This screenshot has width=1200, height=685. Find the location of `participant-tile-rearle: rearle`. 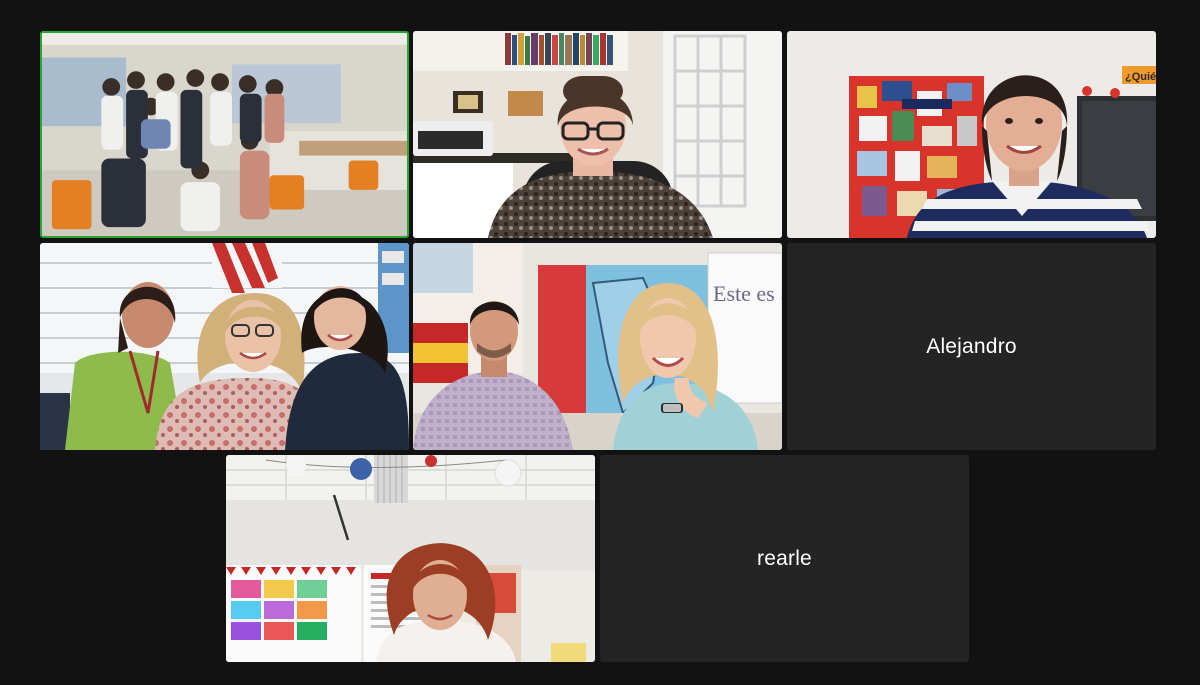

participant-tile-rearle: rearle is located at coordinates (784, 558).